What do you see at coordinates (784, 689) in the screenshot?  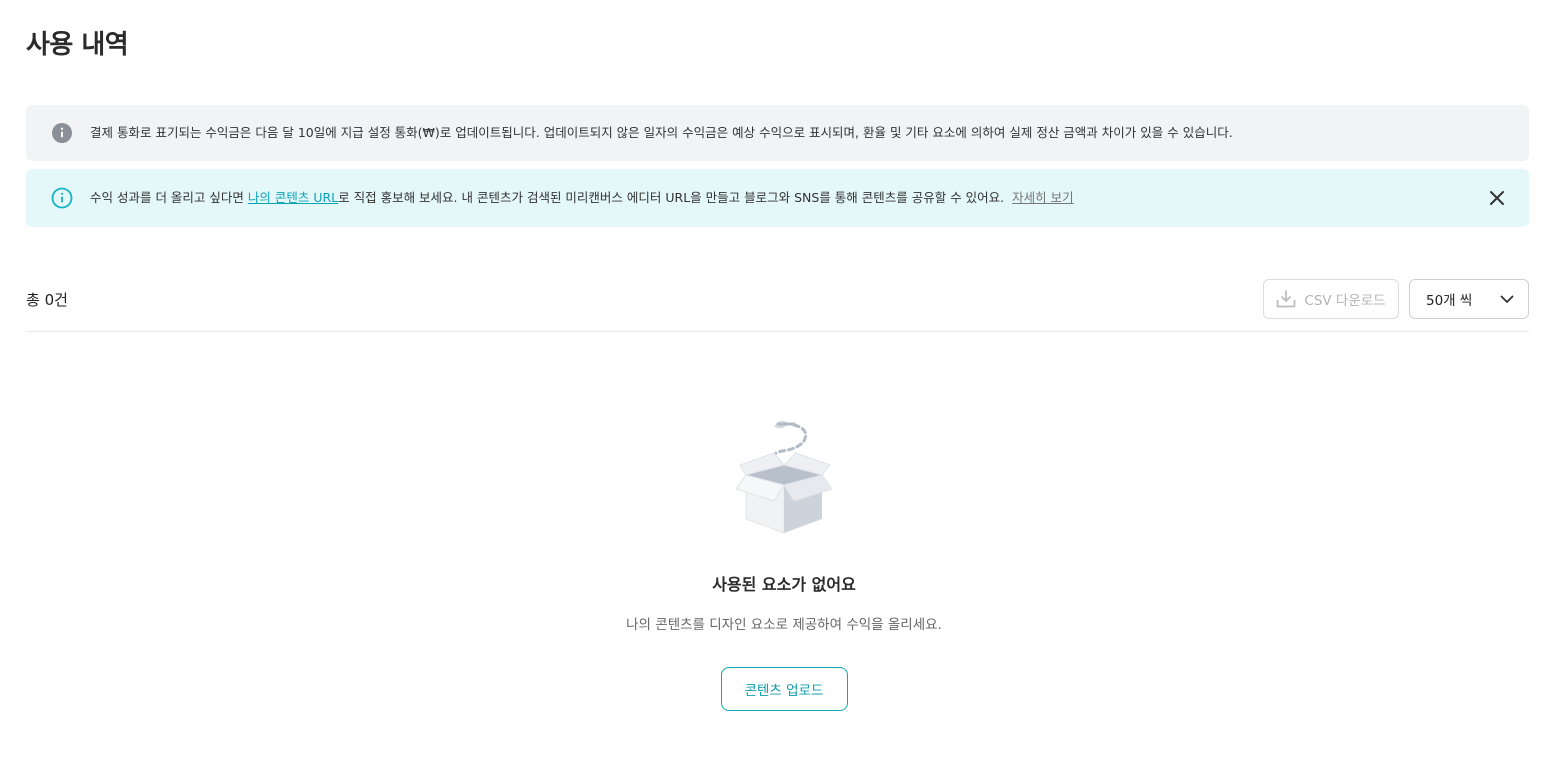 I see `upload-content-button: 콘텐츠 업로드` at bounding box center [784, 689].